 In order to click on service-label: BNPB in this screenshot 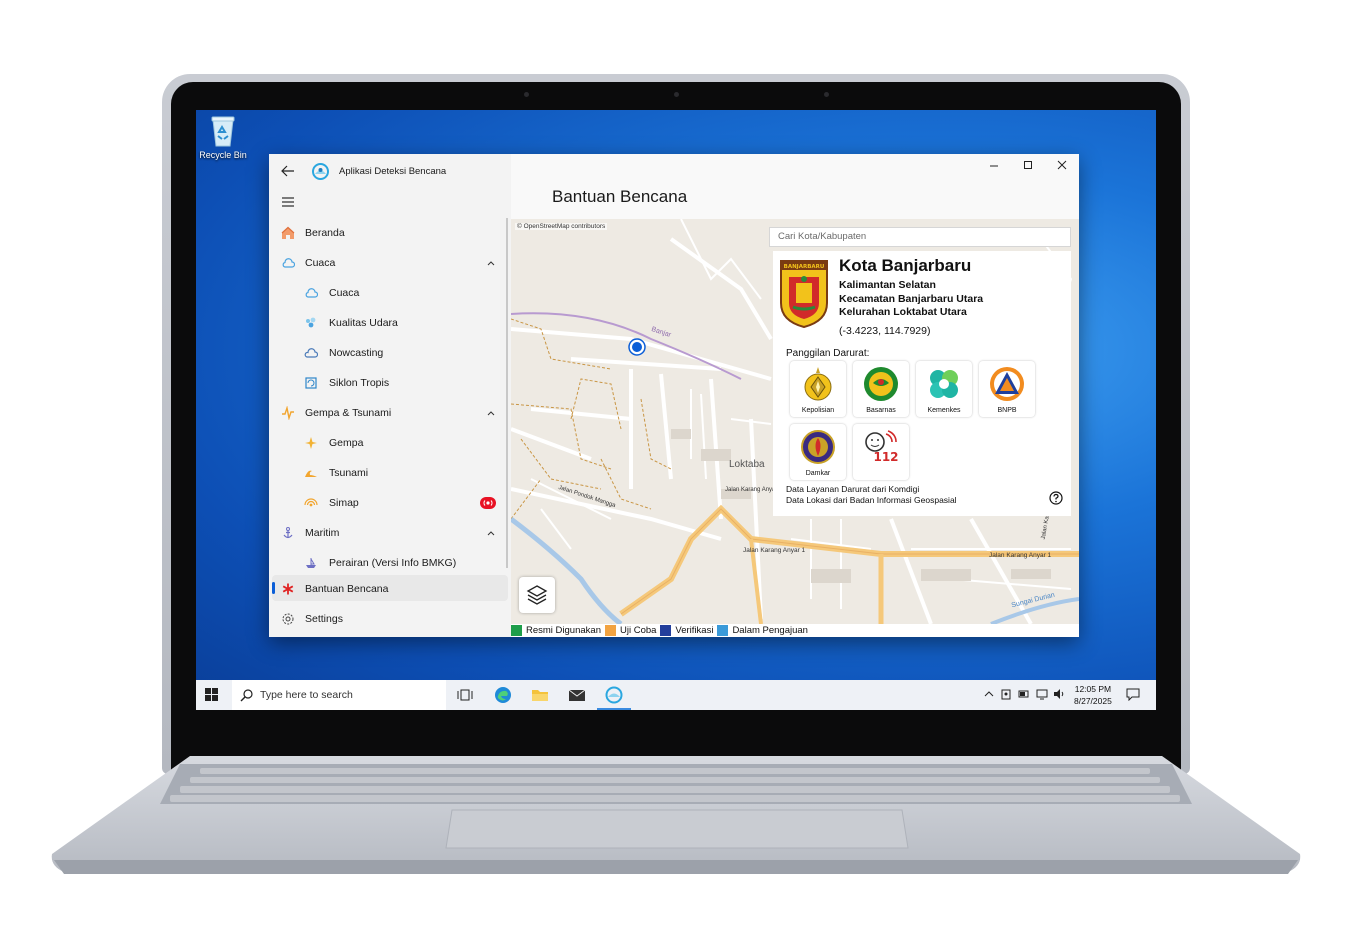, I will do `click(1007, 410)`.